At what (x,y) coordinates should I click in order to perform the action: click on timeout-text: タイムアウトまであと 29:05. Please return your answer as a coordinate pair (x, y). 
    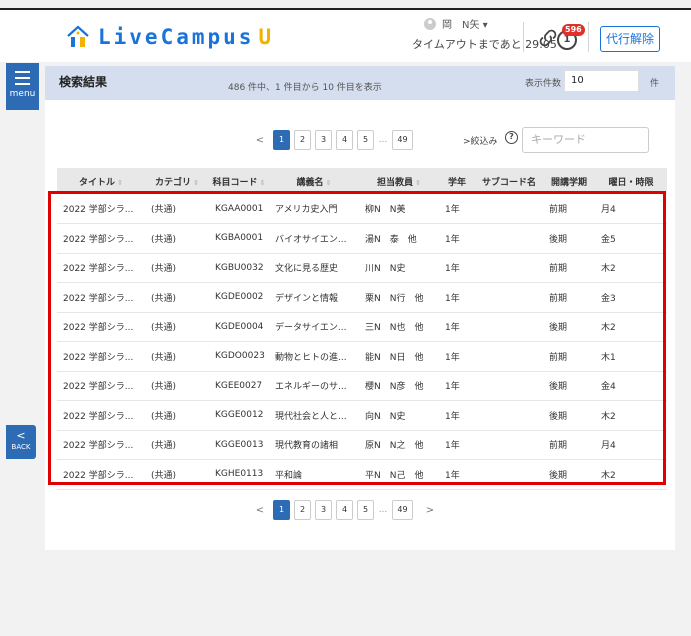
    Looking at the image, I should click on (484, 44).